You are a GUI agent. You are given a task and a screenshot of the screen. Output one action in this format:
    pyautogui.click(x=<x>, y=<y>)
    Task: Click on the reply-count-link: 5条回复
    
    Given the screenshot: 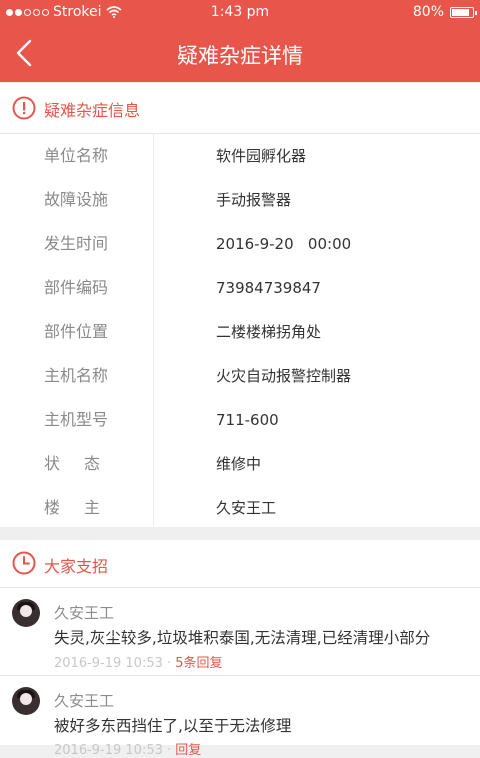 What is the action you would take?
    pyautogui.click(x=198, y=663)
    